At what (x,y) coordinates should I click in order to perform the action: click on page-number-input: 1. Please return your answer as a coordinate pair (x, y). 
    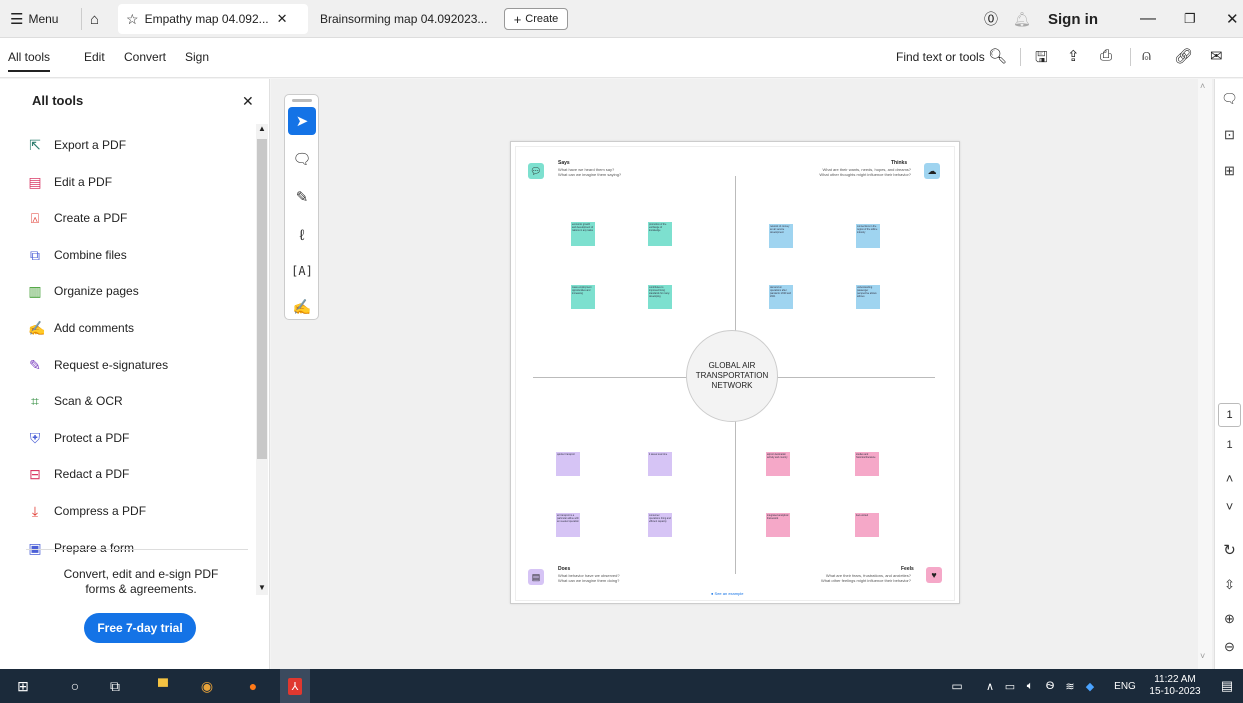
    Looking at the image, I should click on (1229, 415).